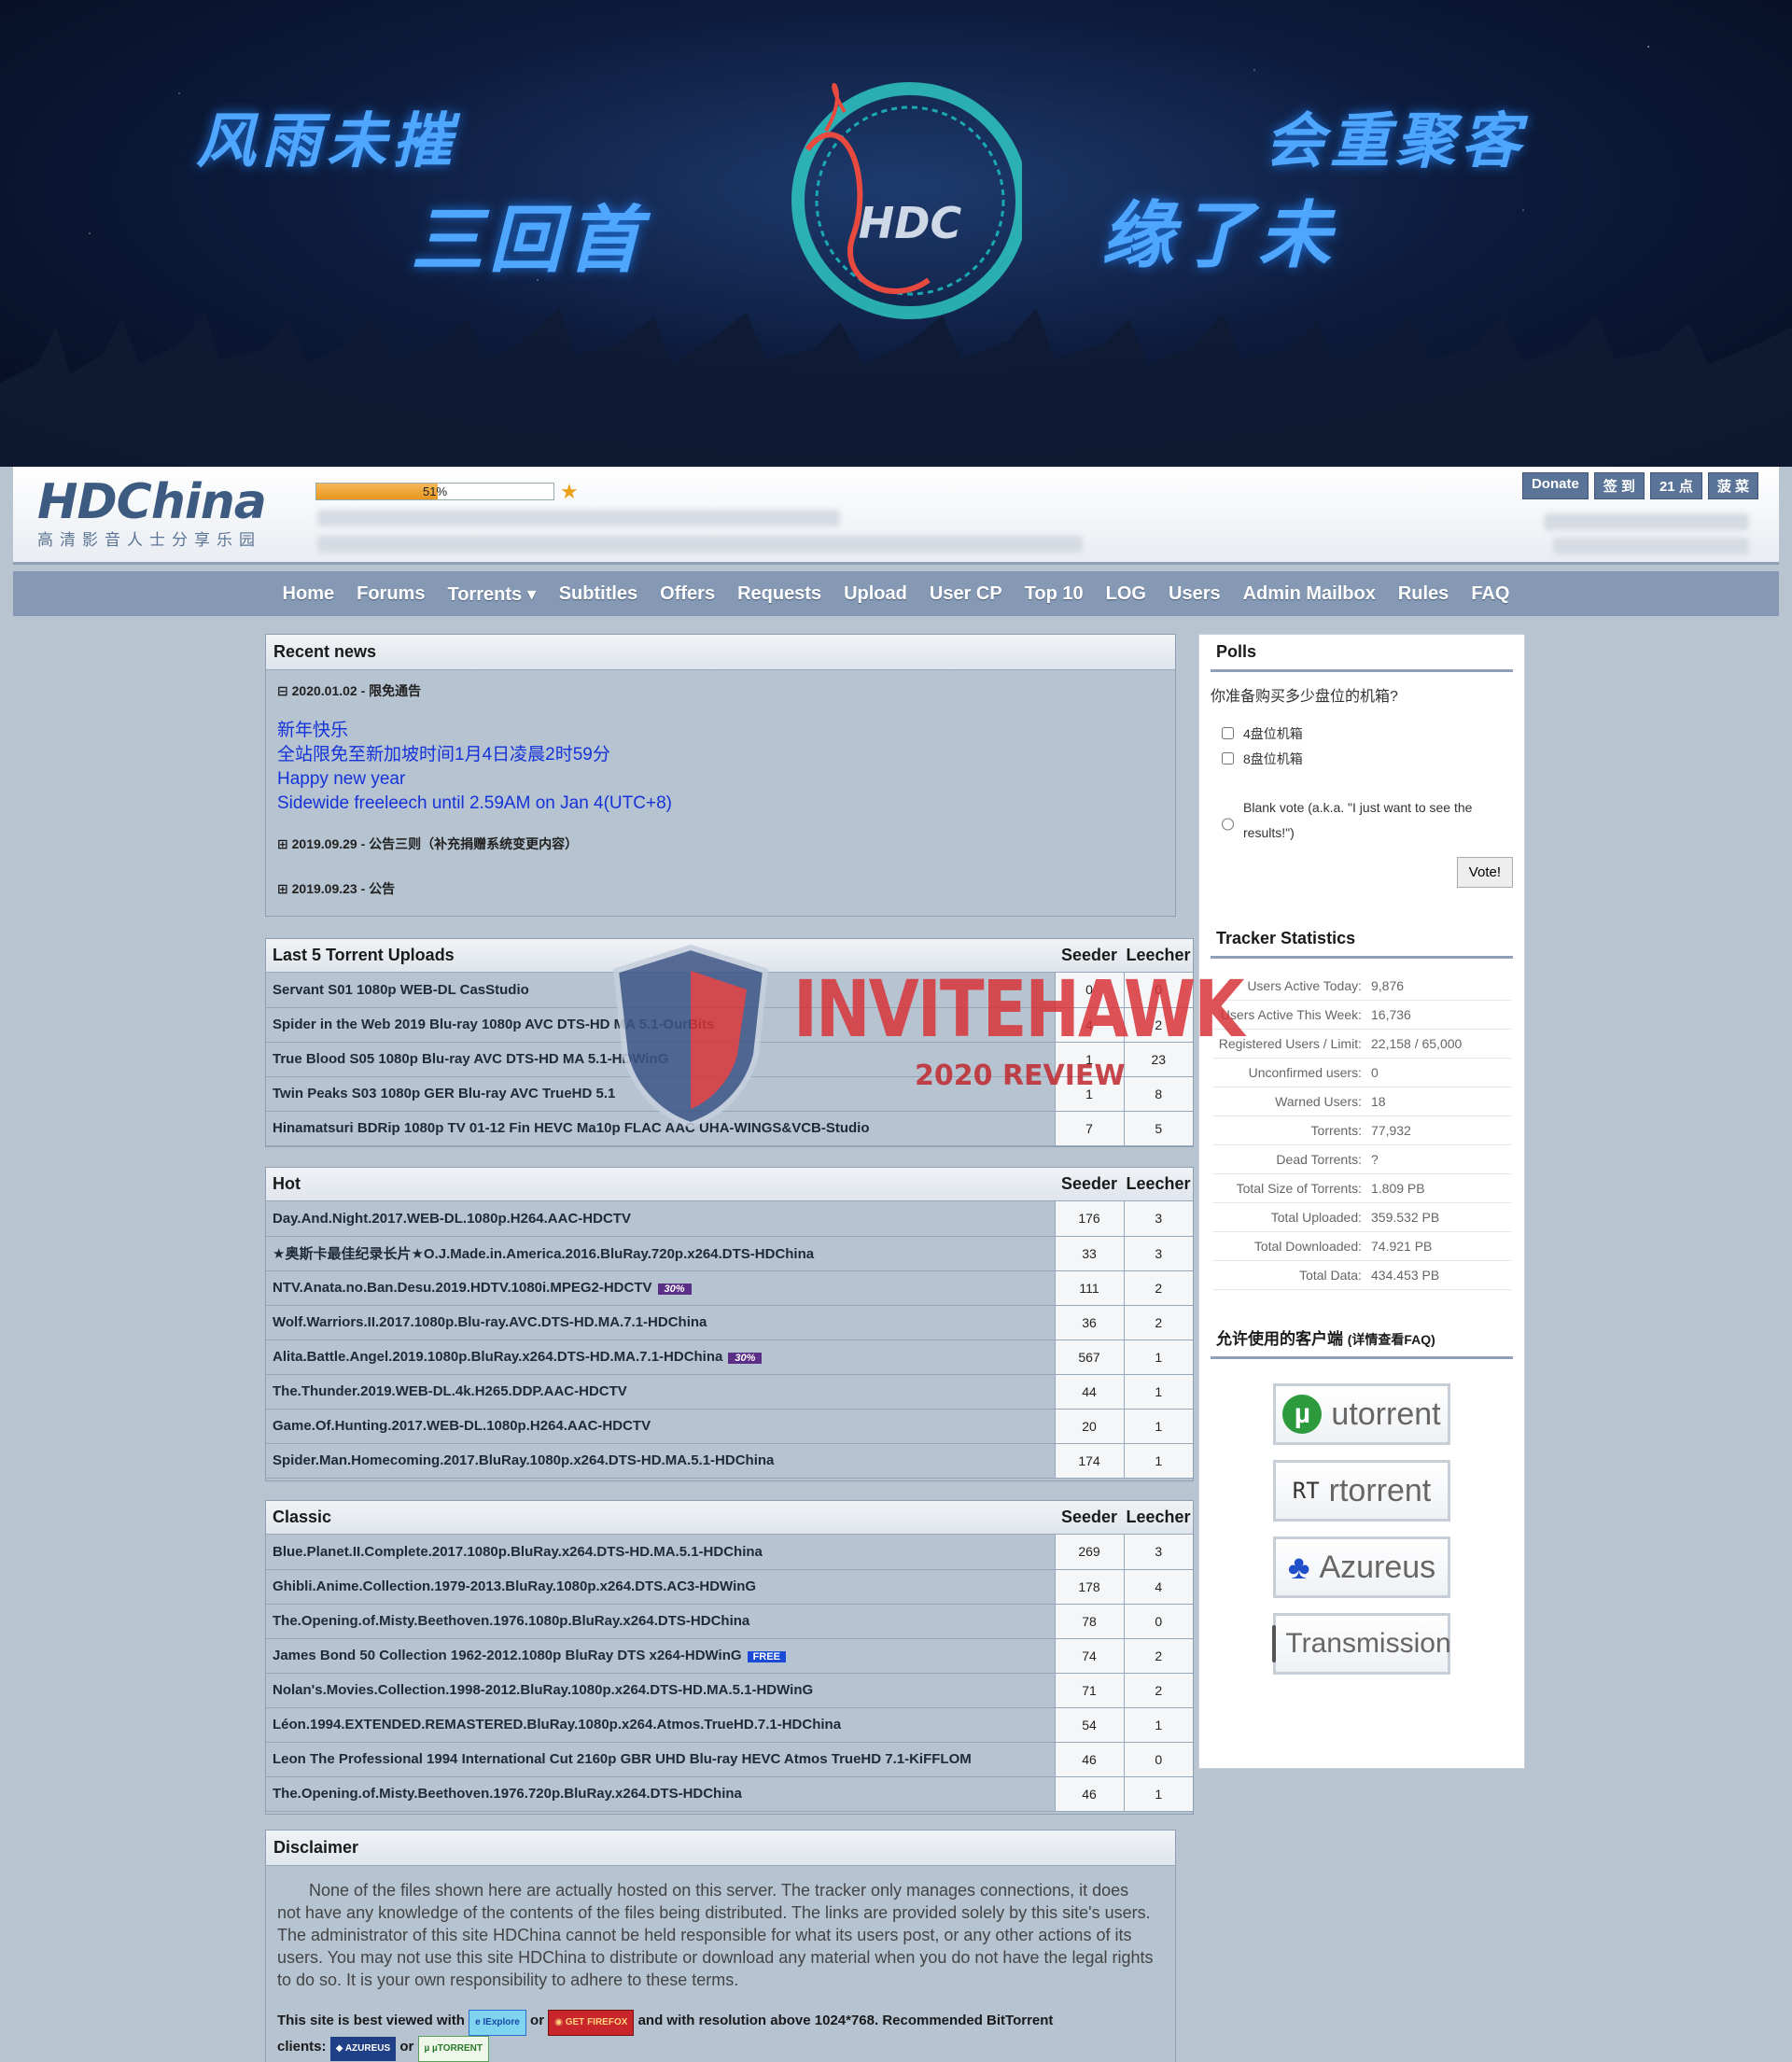  I want to click on poll-blank-radio, so click(1228, 824).